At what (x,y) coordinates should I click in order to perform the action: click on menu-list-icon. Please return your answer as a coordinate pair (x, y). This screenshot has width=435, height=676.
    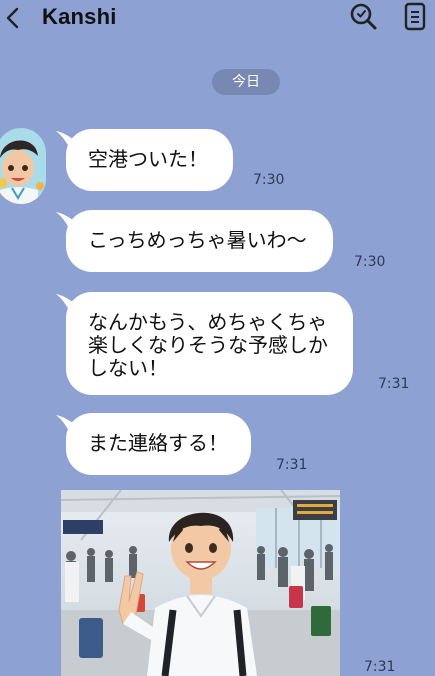
    Looking at the image, I should click on (416, 17).